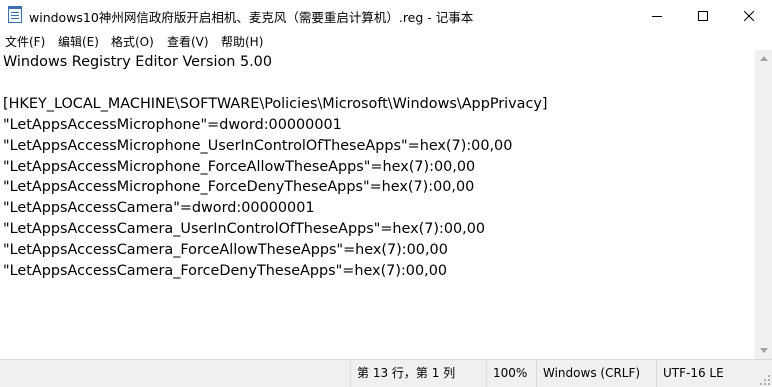 Image resolution: width=772 pixels, height=387 pixels. What do you see at coordinates (763, 204) in the screenshot?
I see `vertical-scrollbar` at bounding box center [763, 204].